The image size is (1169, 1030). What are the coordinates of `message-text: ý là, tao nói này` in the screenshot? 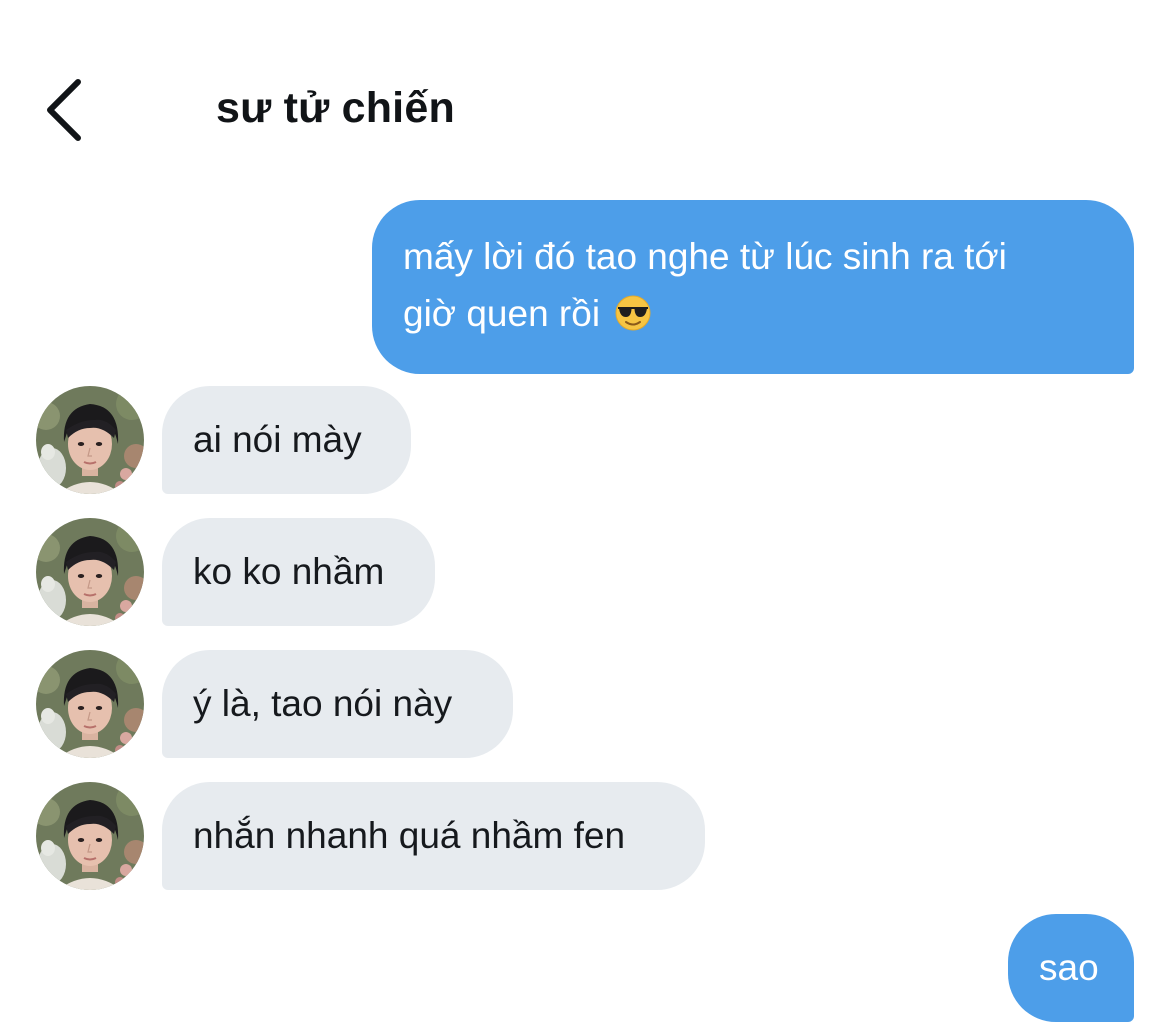 It's located at (323, 703).